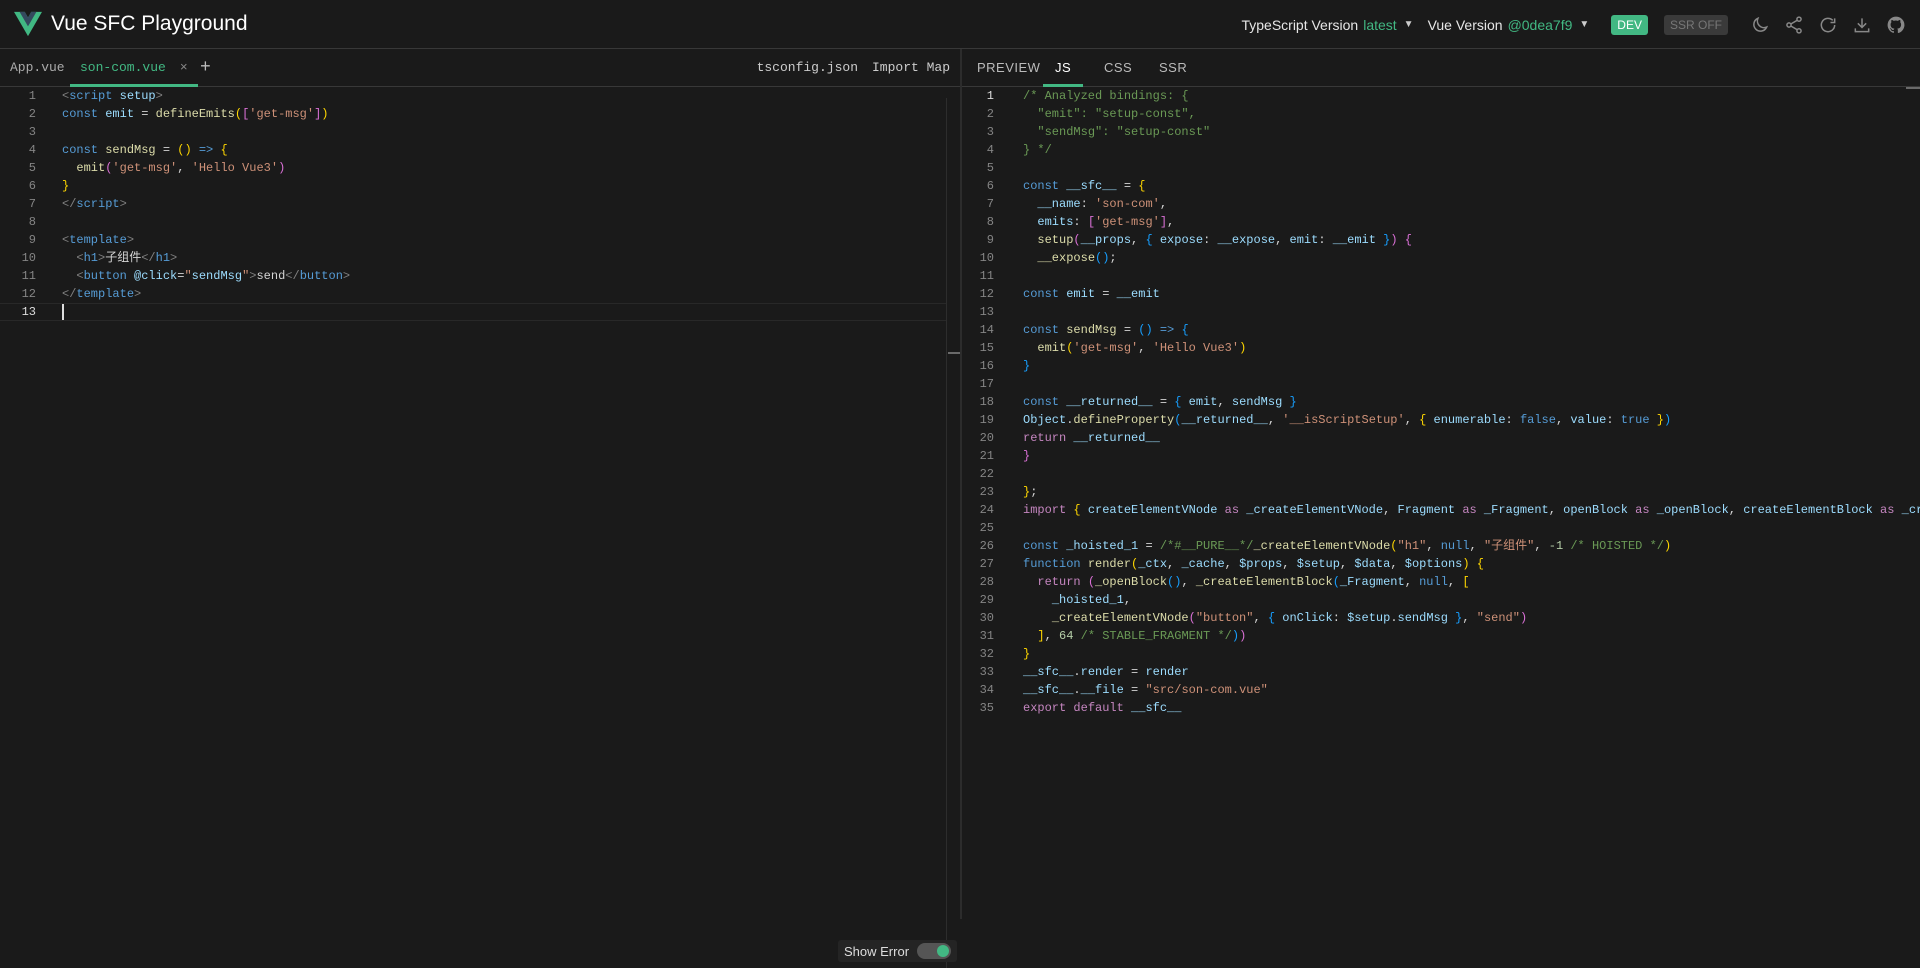 This screenshot has width=1920, height=968. What do you see at coordinates (986, 564) in the screenshot?
I see `line-number: 27` at bounding box center [986, 564].